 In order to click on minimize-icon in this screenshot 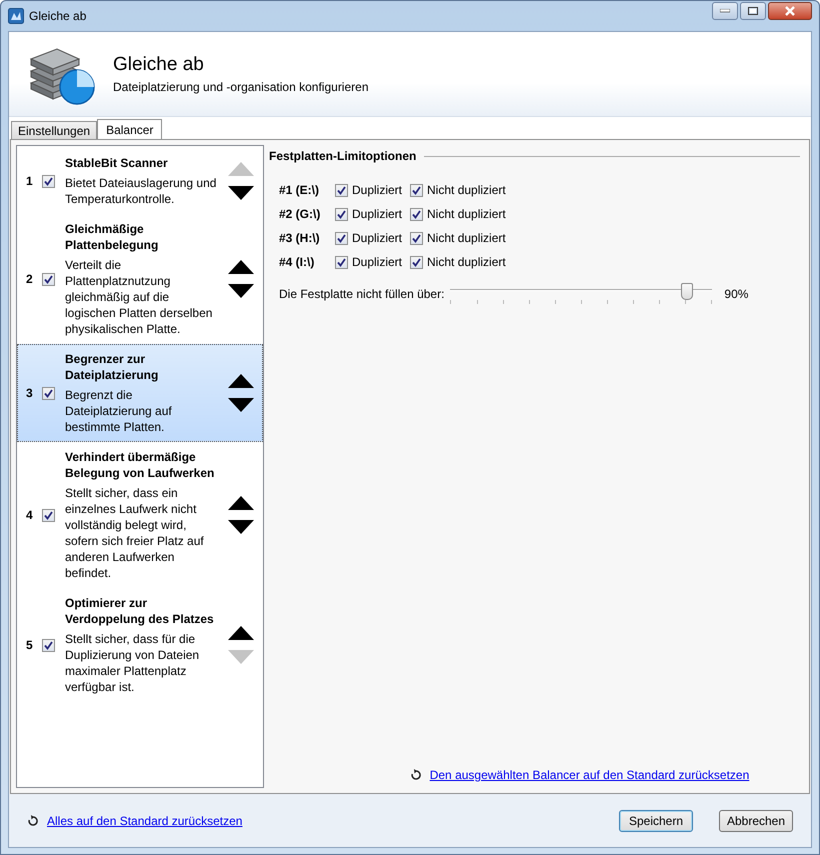, I will do `click(725, 11)`.